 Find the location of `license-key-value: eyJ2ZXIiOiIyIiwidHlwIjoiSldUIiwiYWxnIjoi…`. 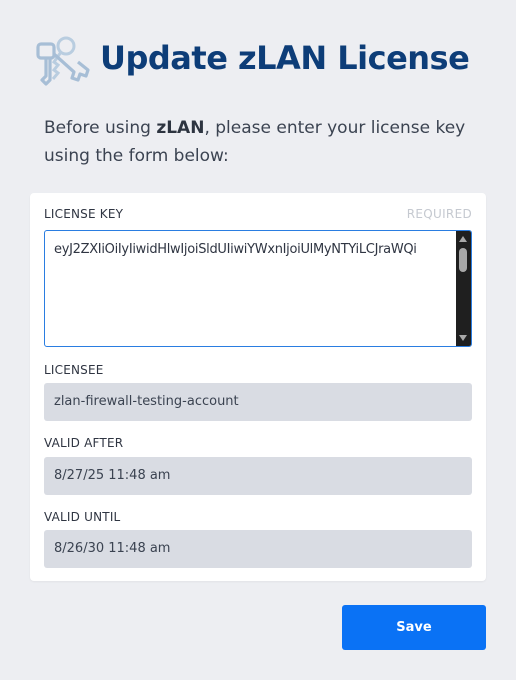

license-key-value: eyJ2ZXIiOiIyIiwidHlwIjoiSldUIiwiYWxnIjoi… is located at coordinates (235, 249).